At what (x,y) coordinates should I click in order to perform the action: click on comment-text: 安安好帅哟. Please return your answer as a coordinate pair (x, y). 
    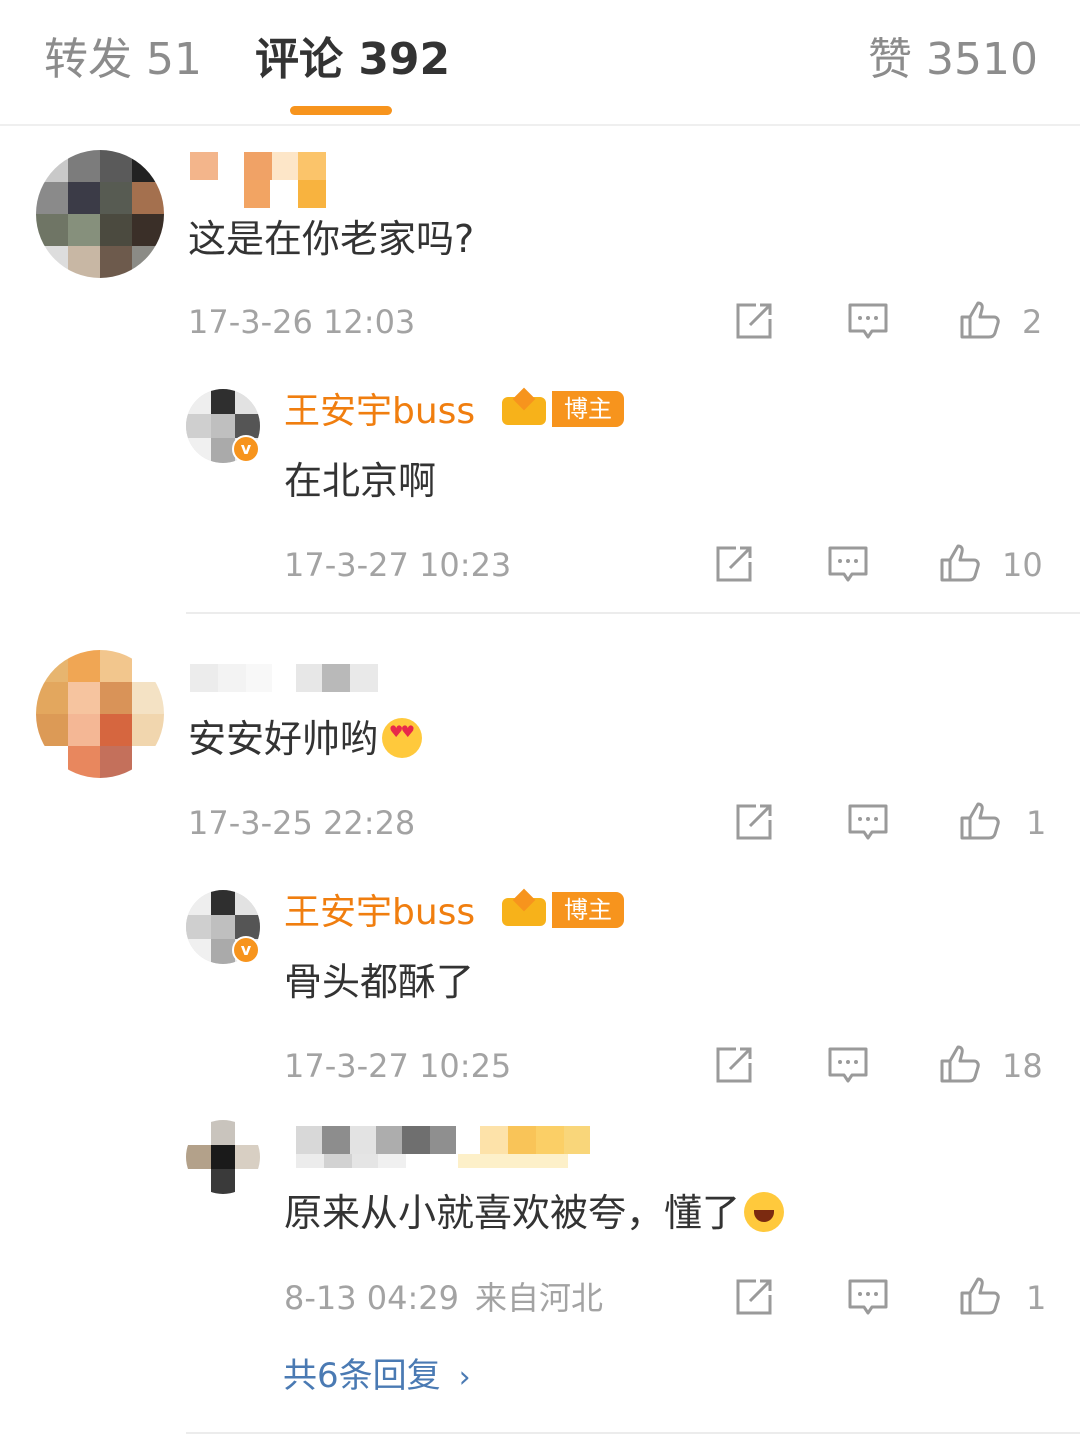
    Looking at the image, I should click on (305, 739).